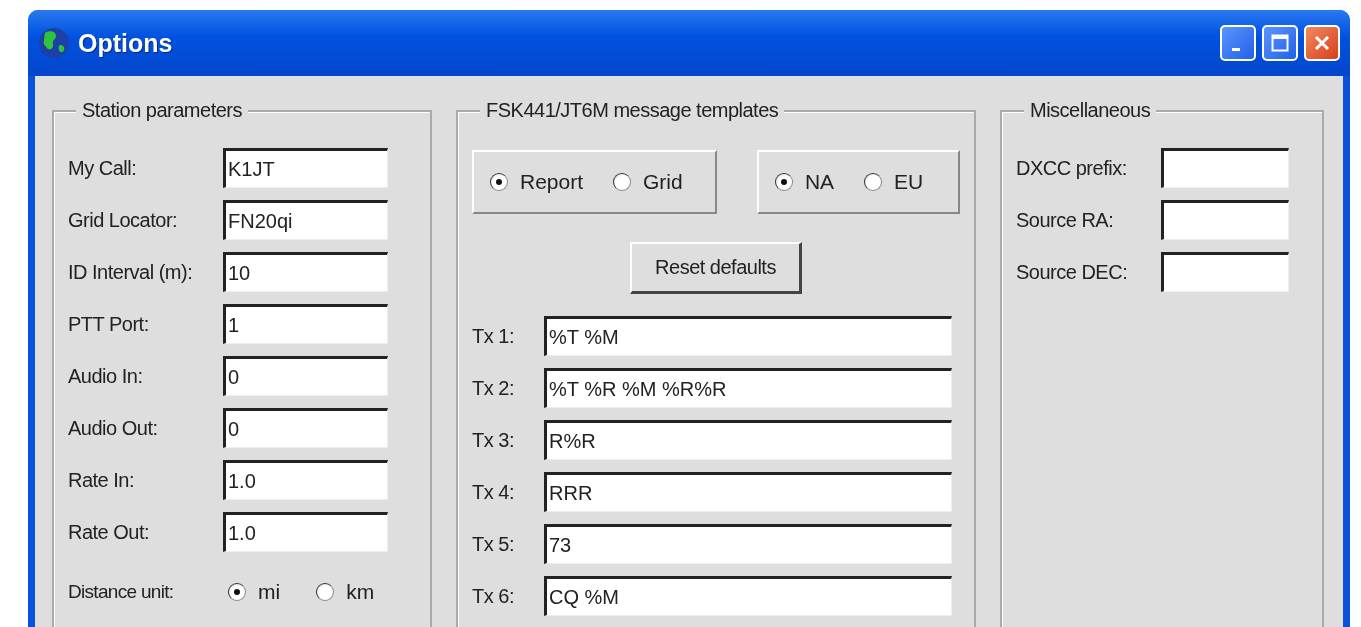  I want to click on field-label: Source DEC:, so click(1072, 272).